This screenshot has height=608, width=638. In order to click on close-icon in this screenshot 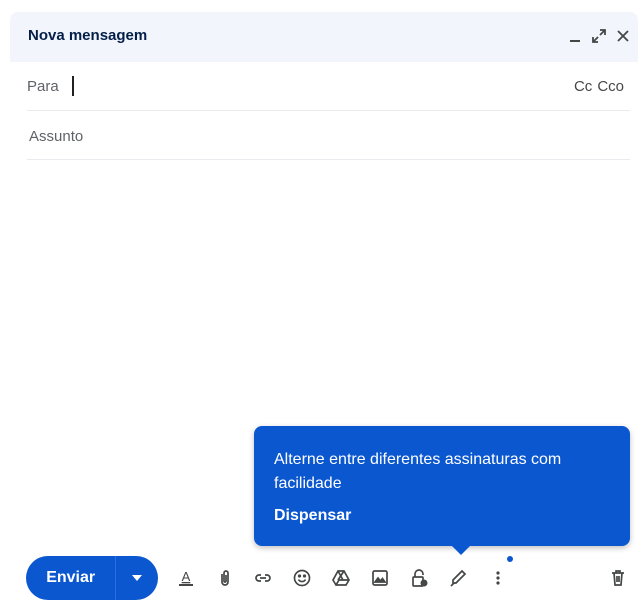, I will do `click(623, 36)`.